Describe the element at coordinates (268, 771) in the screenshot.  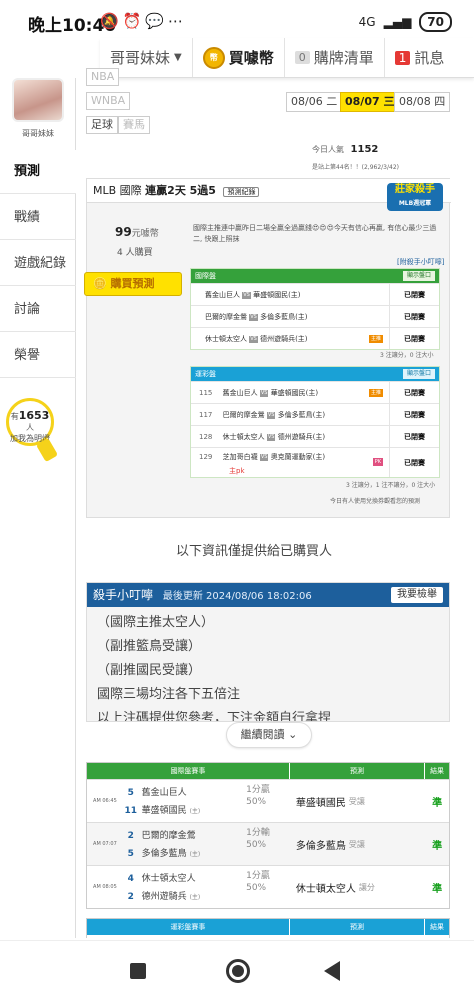
I see `results-header: 國際盤賽事 預測 結果` at that location.